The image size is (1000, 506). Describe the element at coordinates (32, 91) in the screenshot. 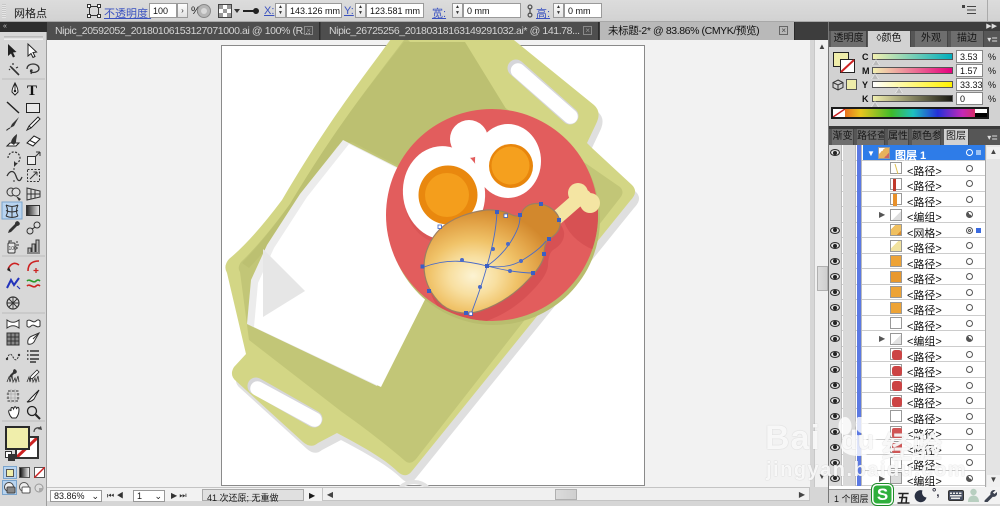

I see `svg-text: T` at that location.